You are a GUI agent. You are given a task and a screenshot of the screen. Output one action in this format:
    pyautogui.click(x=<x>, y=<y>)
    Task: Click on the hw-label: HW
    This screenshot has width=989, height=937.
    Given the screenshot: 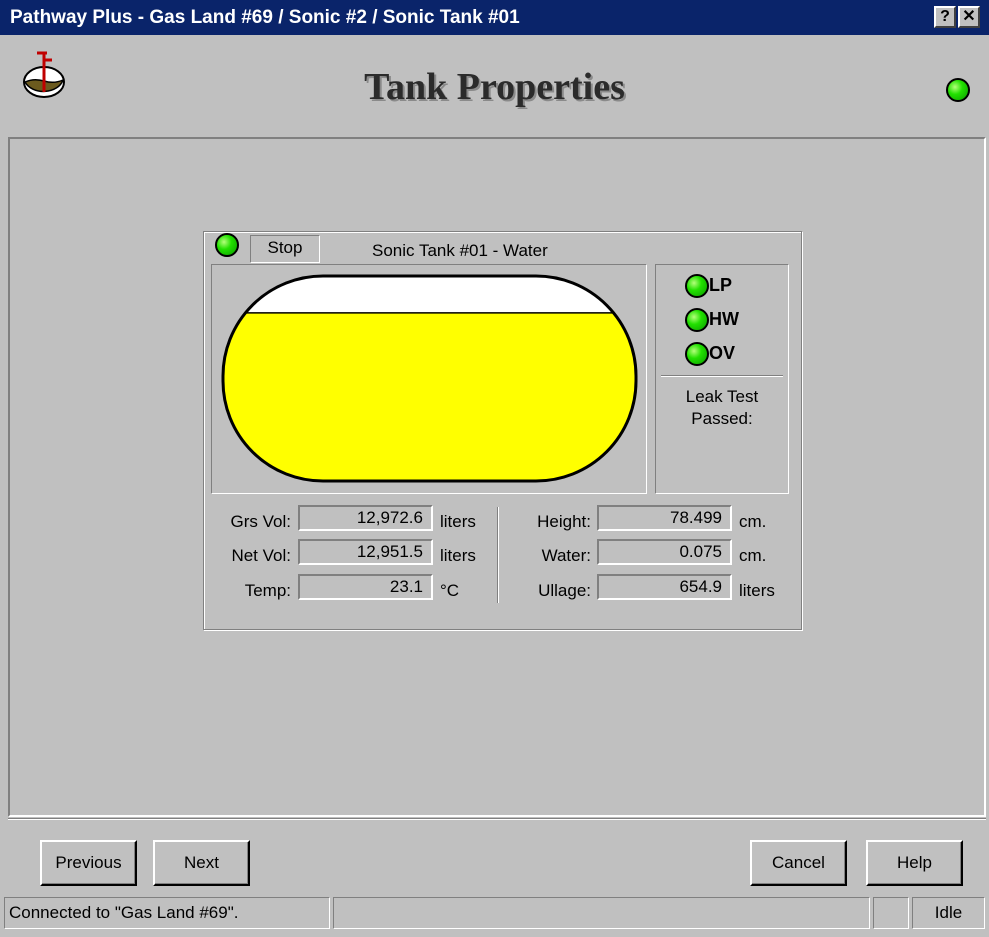 What is the action you would take?
    pyautogui.click(x=724, y=319)
    